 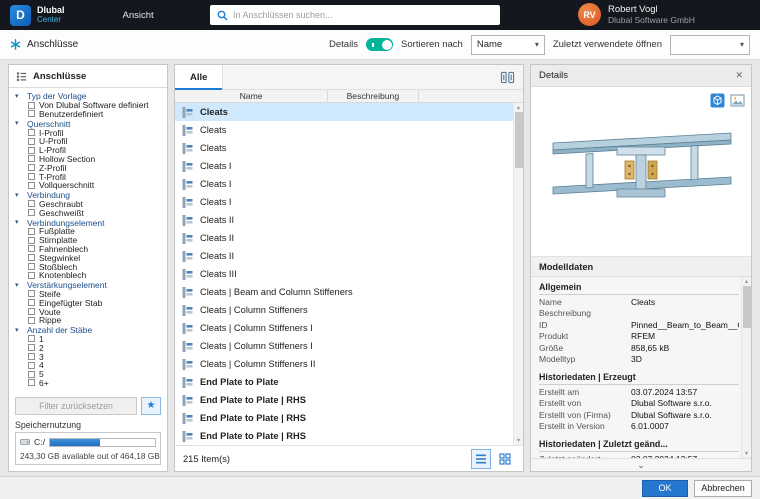 What do you see at coordinates (90, 114) in the screenshot?
I see `filter-tree-row: ▾ Benutzerdefiniert` at bounding box center [90, 114].